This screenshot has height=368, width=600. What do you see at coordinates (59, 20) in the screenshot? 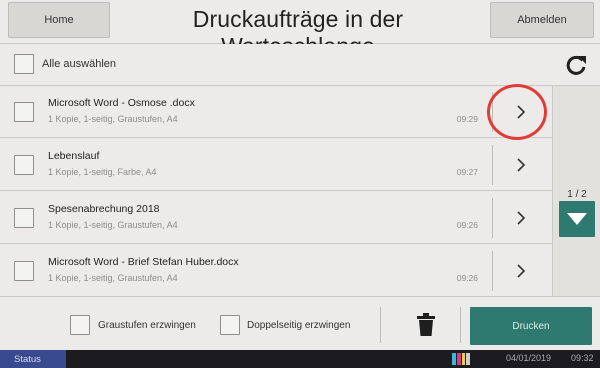
I see `home-button: Home` at bounding box center [59, 20].